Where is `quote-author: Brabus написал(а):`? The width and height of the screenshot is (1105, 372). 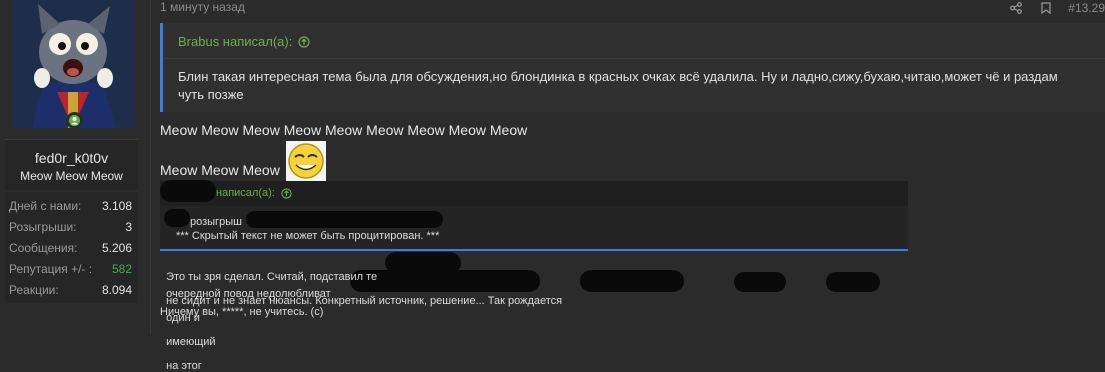 quote-author: Brabus написал(а): is located at coordinates (244, 41).